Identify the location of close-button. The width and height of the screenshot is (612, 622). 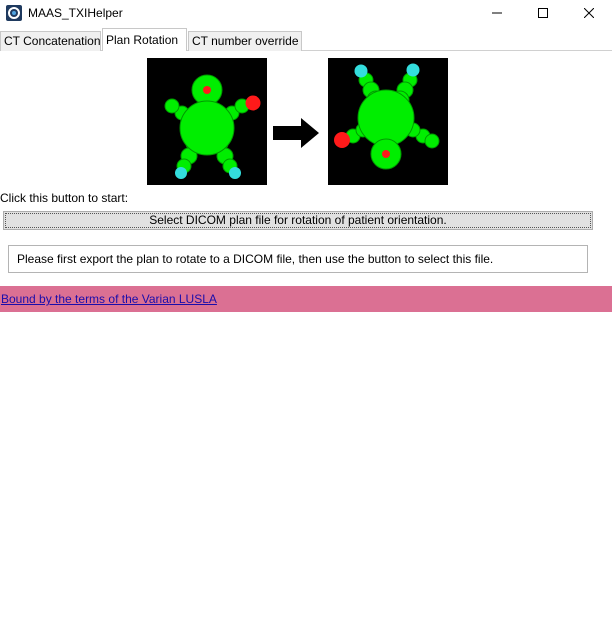
(589, 13).